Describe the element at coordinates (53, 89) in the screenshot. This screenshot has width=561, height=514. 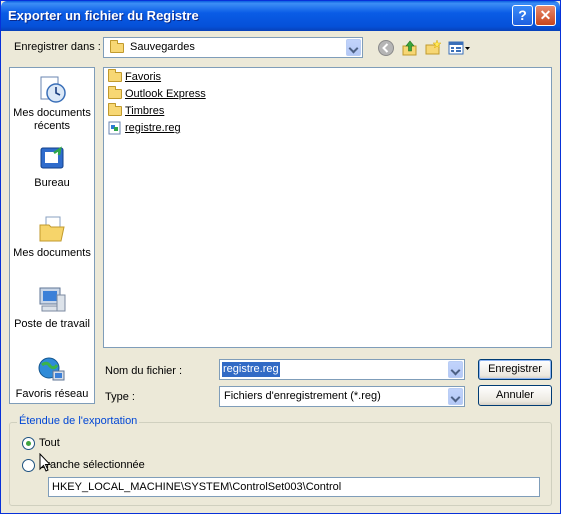
I see `recent-documents-icon` at that location.